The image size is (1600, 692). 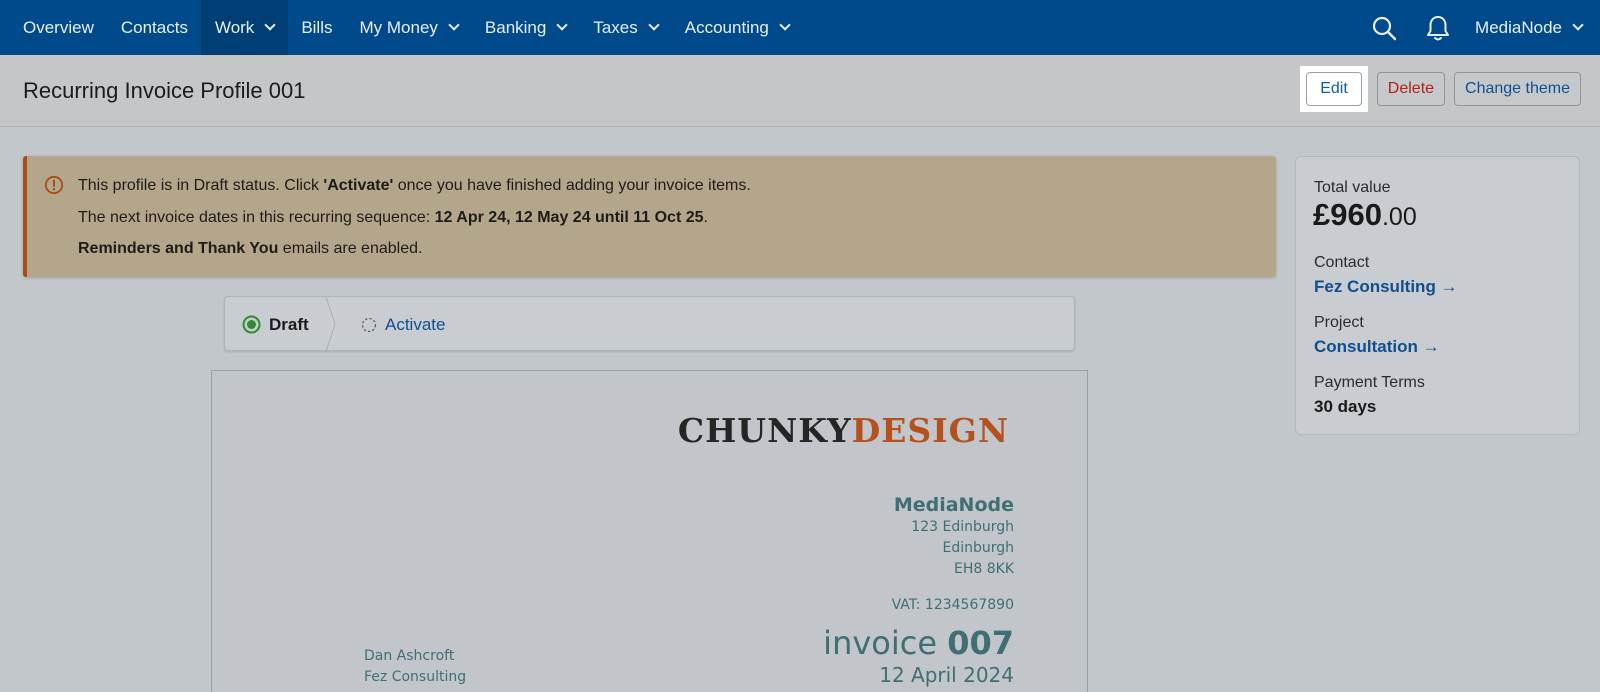 I want to click on invoice-title: invoice 007, so click(x=918, y=643).